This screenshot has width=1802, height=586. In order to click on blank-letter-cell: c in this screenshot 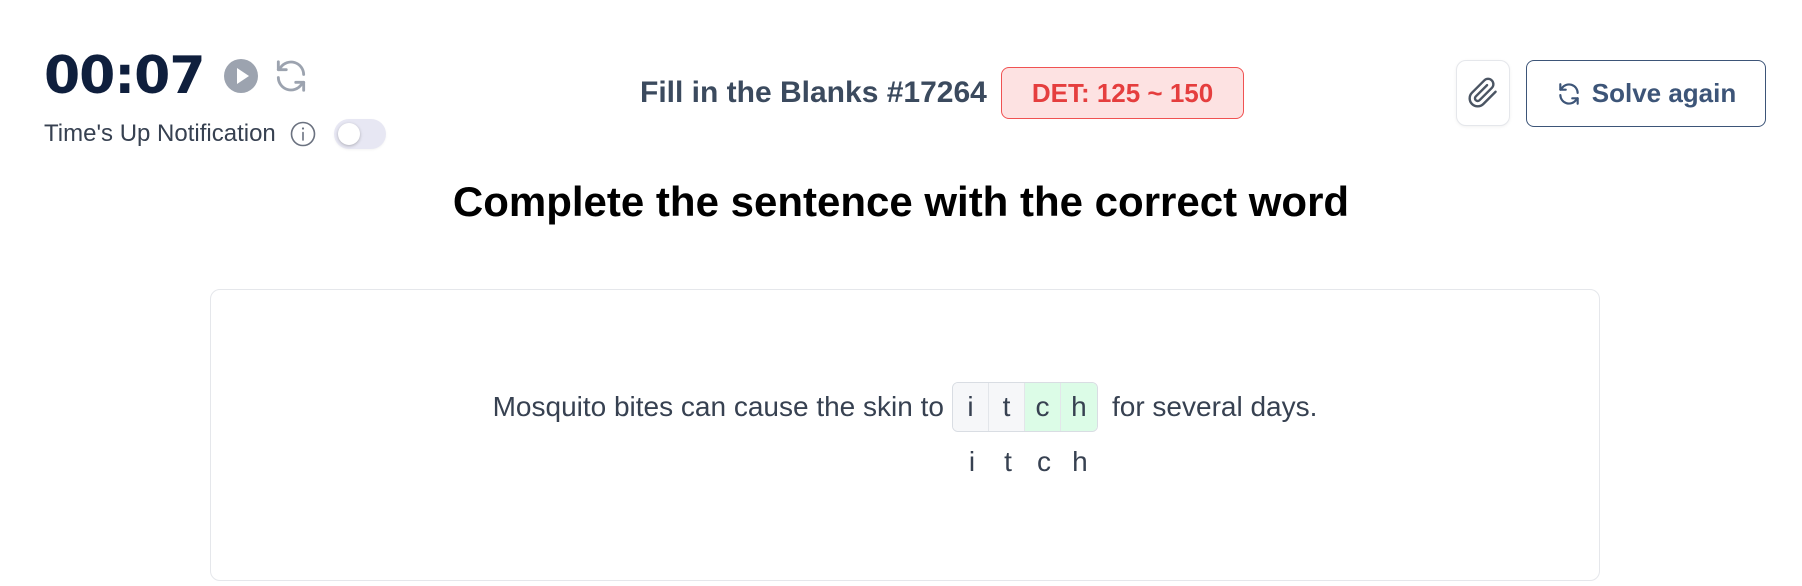, I will do `click(1042, 407)`.